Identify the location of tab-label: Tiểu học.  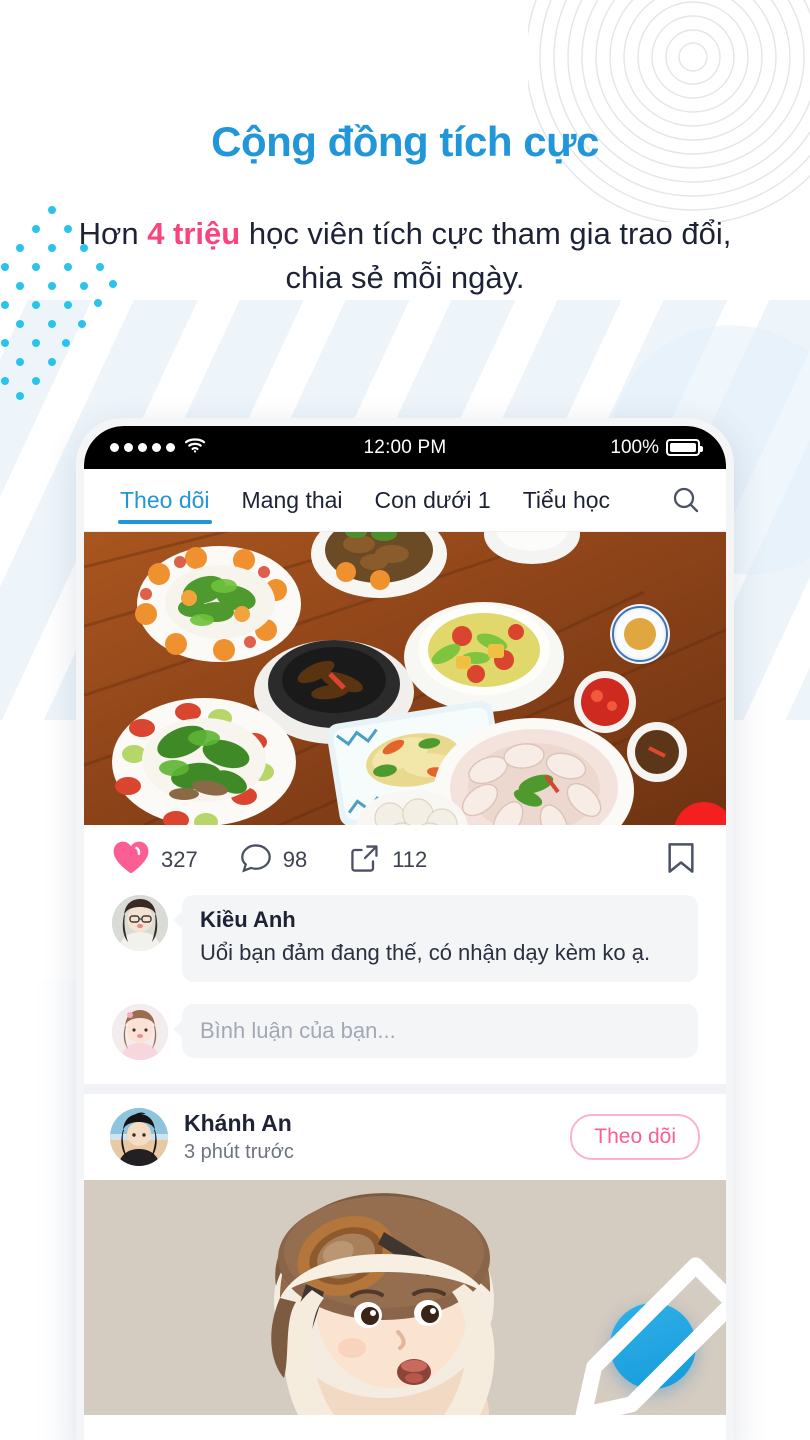
(566, 499).